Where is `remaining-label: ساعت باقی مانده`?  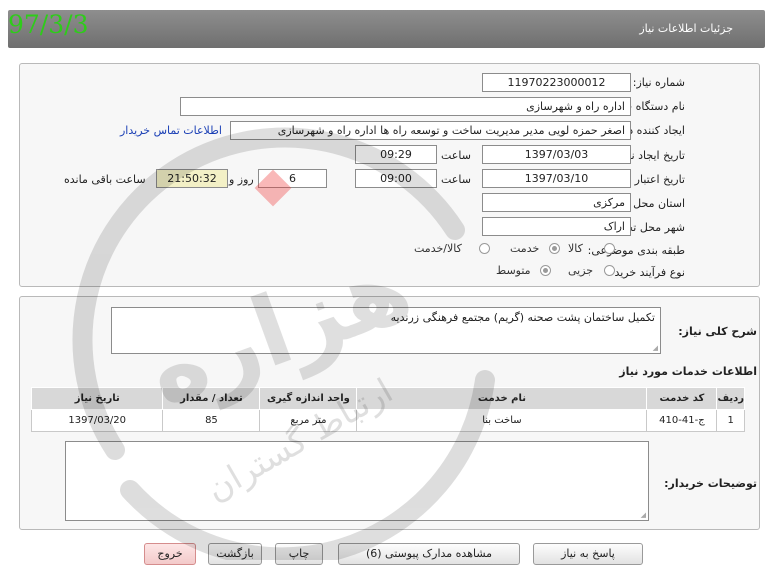 remaining-label: ساعت باقی مانده is located at coordinates (105, 179).